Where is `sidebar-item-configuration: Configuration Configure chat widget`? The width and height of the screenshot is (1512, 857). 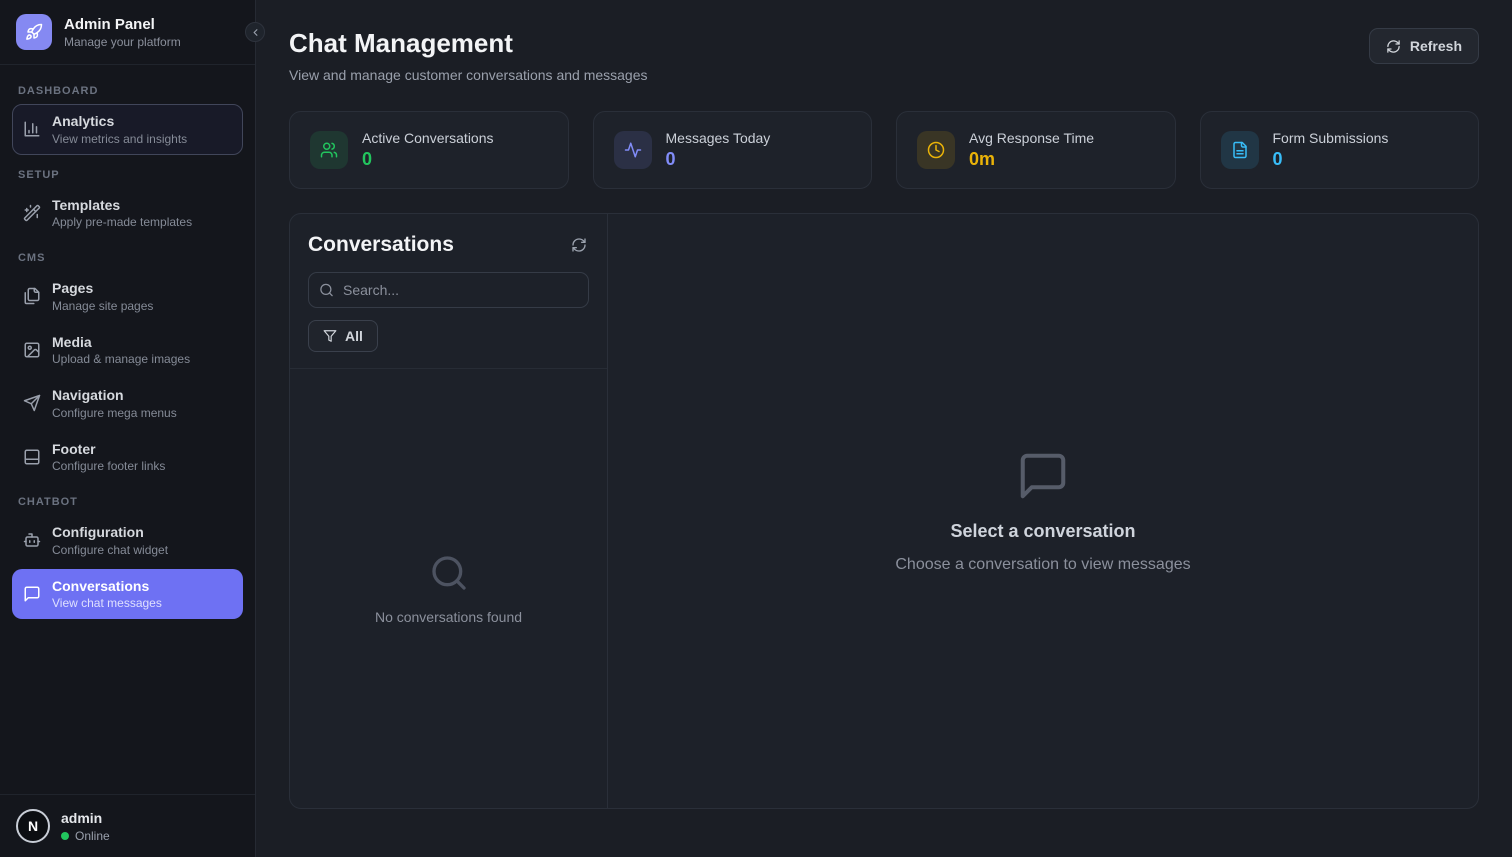
sidebar-item-configuration: Configuration Configure chat widget is located at coordinates (127, 540).